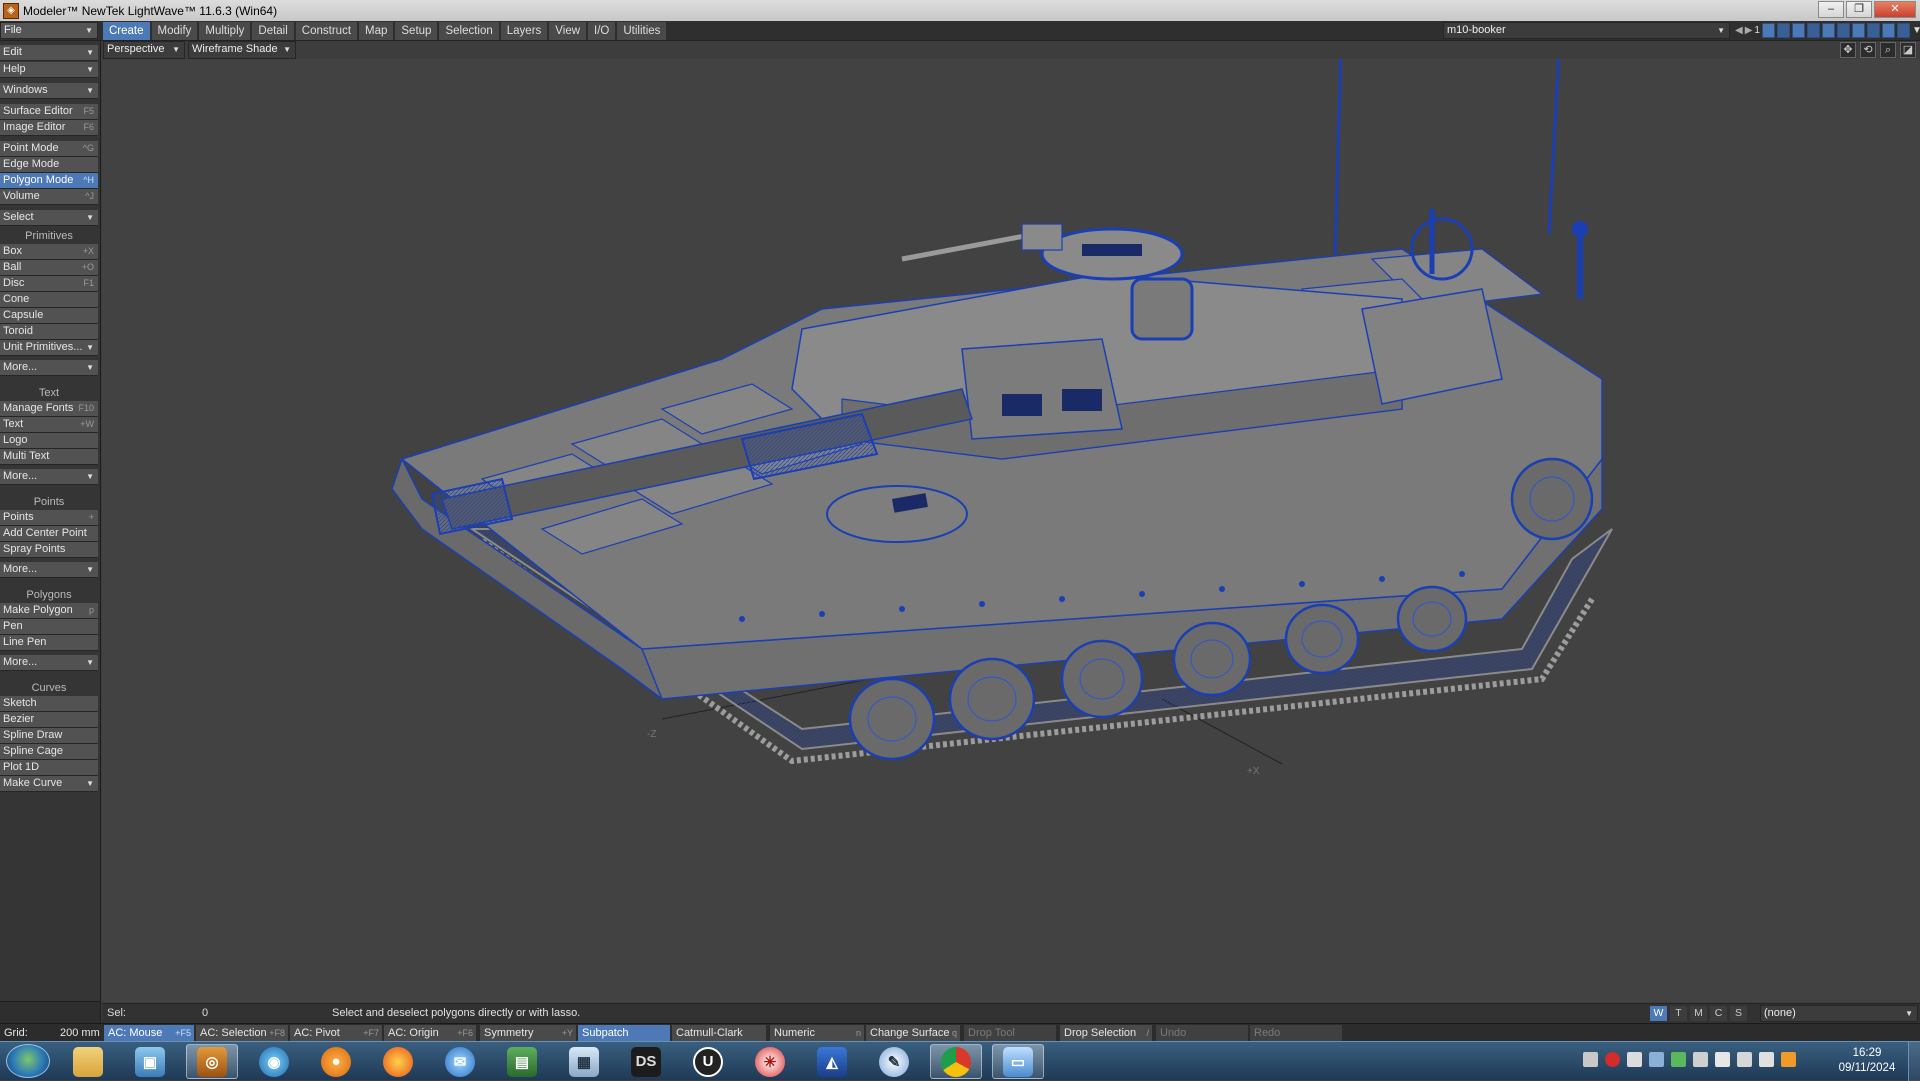  Describe the element at coordinates (417, 31) in the screenshot. I see `tab-setup: Setup` at that location.